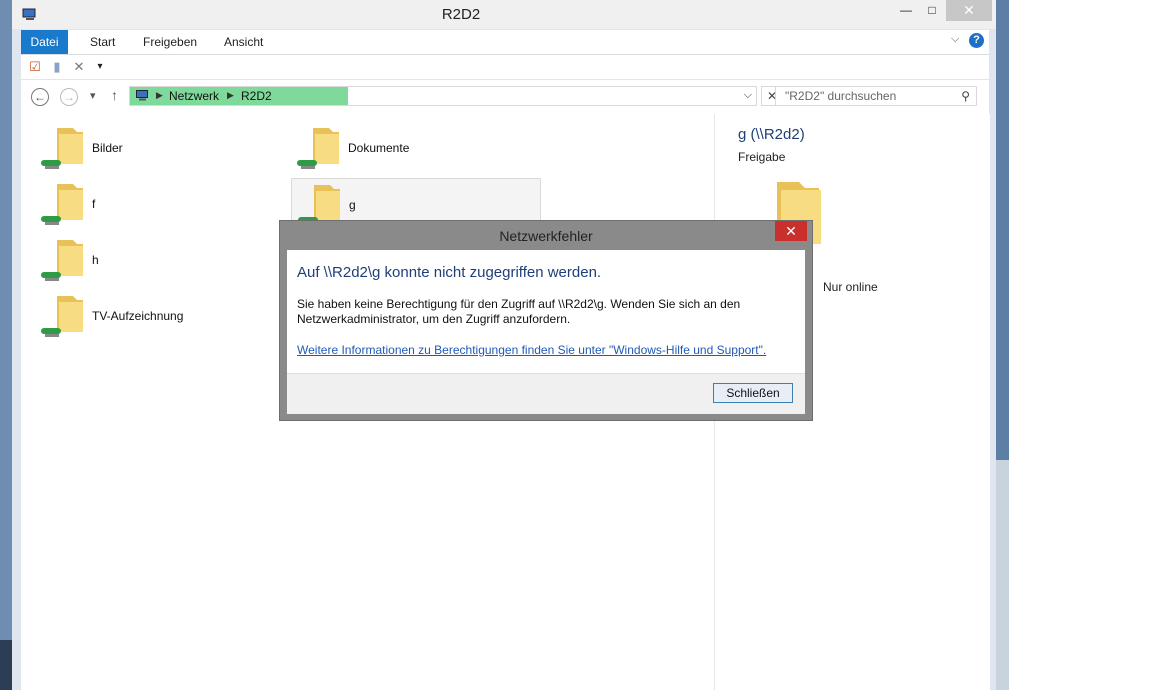  I want to click on search-input: "R2D2" durchsuchen ⚲, so click(876, 96).